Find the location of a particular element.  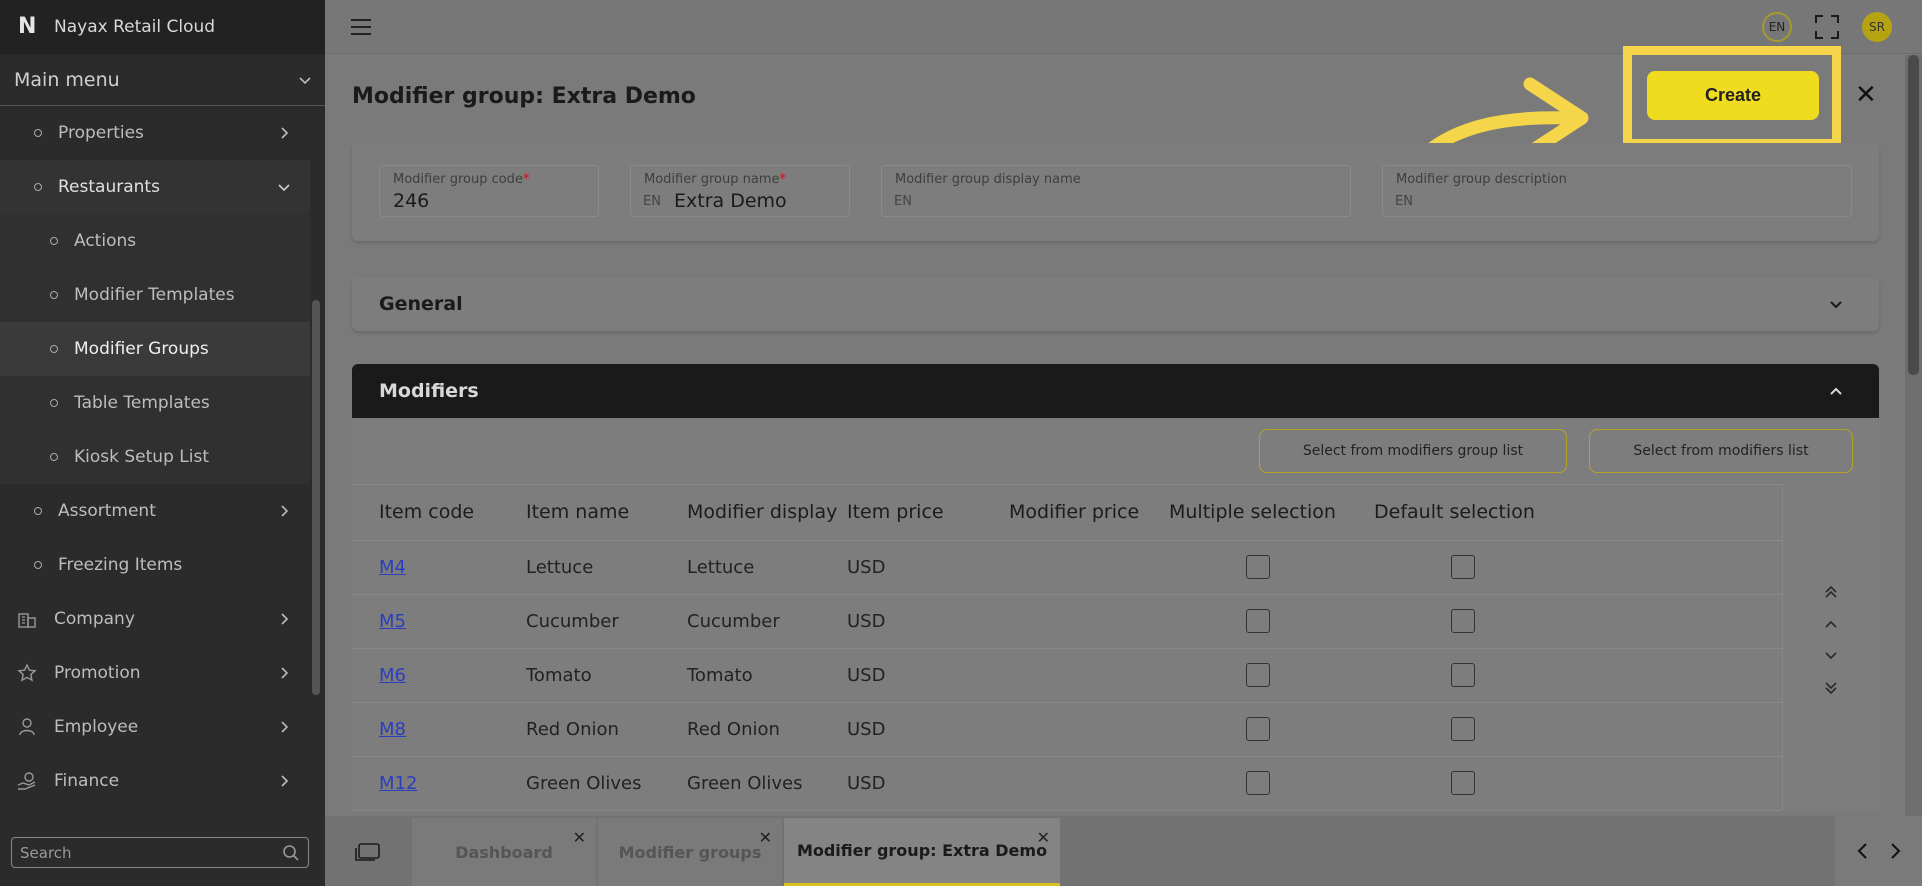

code-label: Modifier group code* is located at coordinates (461, 179).